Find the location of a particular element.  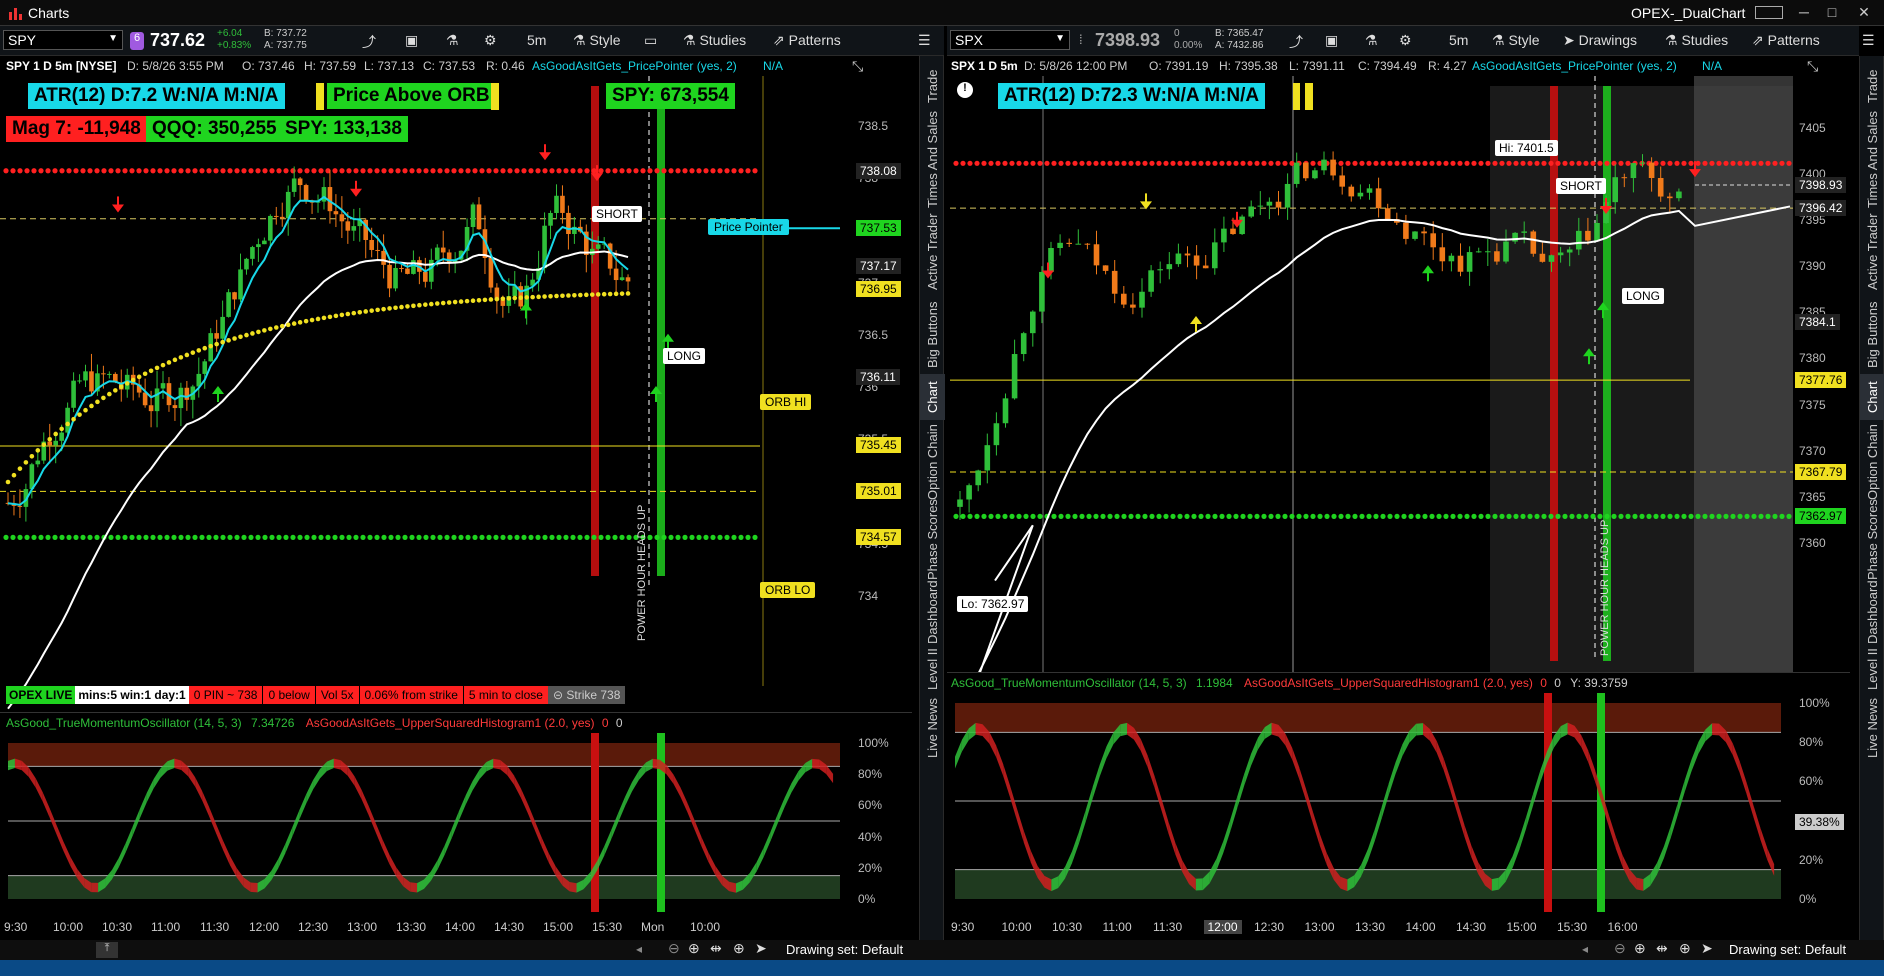

right-side-tab-option-chain: Option Chain is located at coordinates (1872, 462).